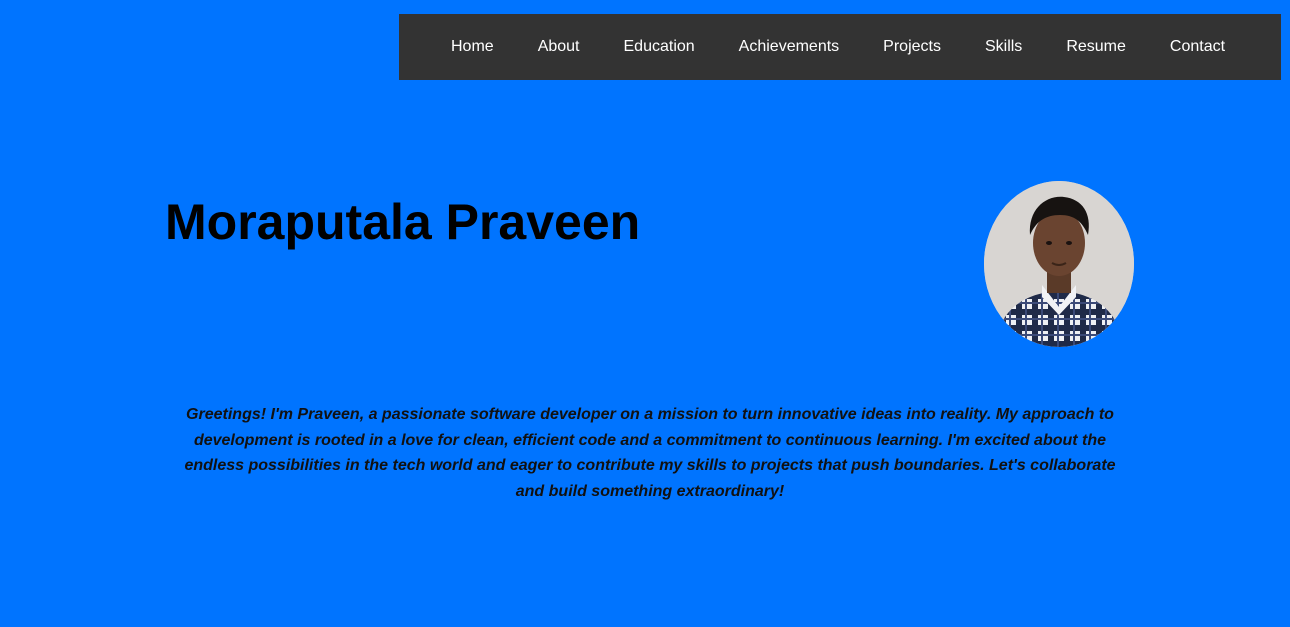 Image resolution: width=1290 pixels, height=627 pixels. I want to click on nav-link-achievements: Achievements, so click(789, 47).